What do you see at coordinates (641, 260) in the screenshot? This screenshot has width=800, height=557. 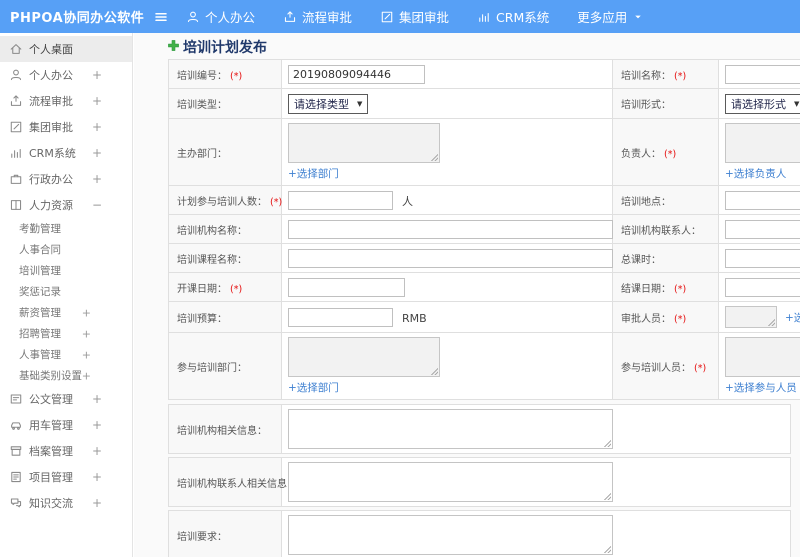 I see `field-label: 总课时：` at bounding box center [641, 260].